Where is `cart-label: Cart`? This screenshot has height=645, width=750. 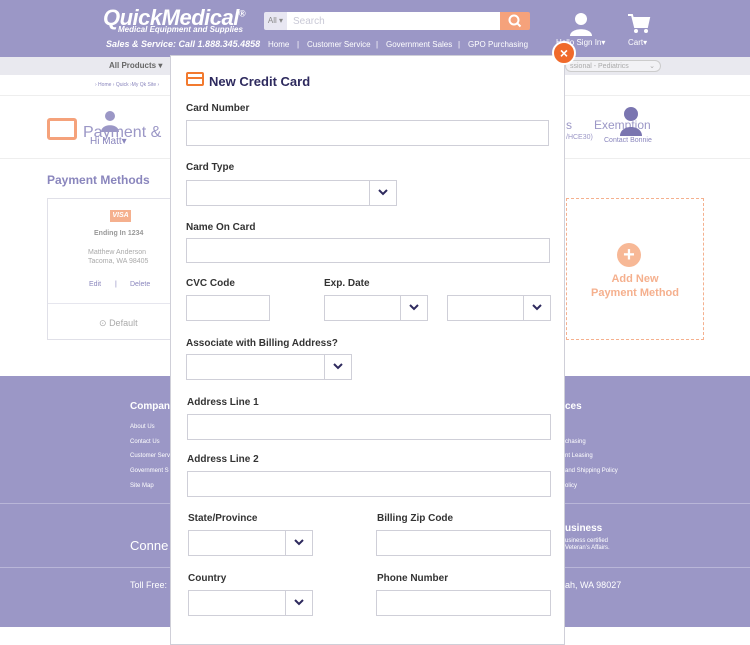 cart-label: Cart is located at coordinates (636, 42).